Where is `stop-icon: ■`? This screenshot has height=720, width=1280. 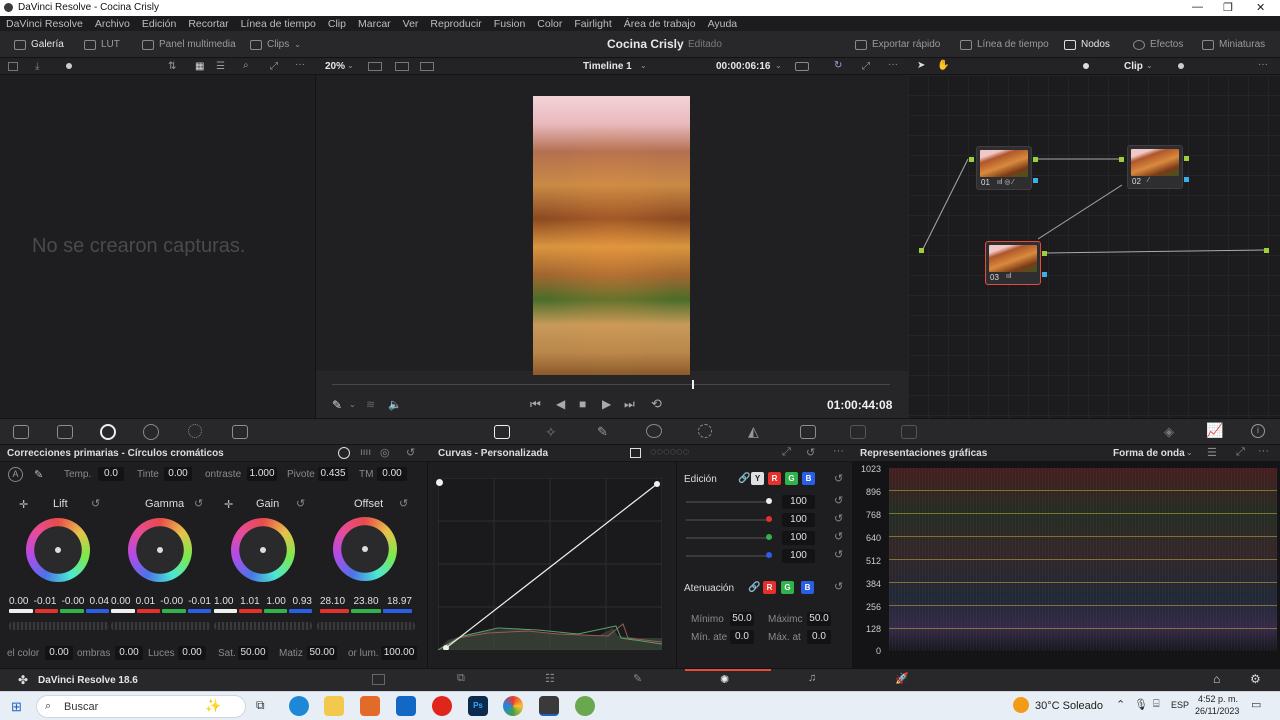 stop-icon: ■ is located at coordinates (582, 404).